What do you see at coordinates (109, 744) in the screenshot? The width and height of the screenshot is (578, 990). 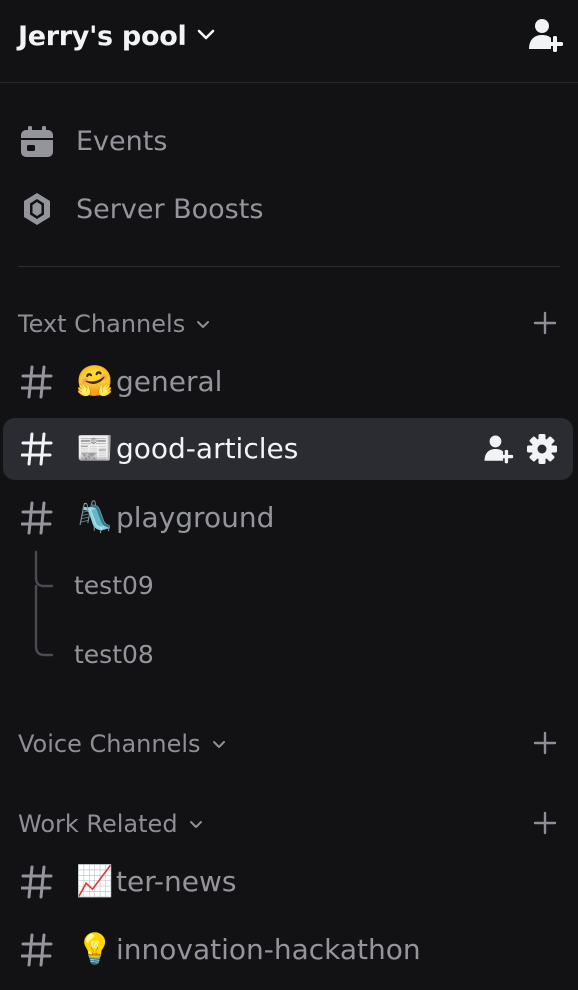 I see `category-label: Voice Channels` at bounding box center [109, 744].